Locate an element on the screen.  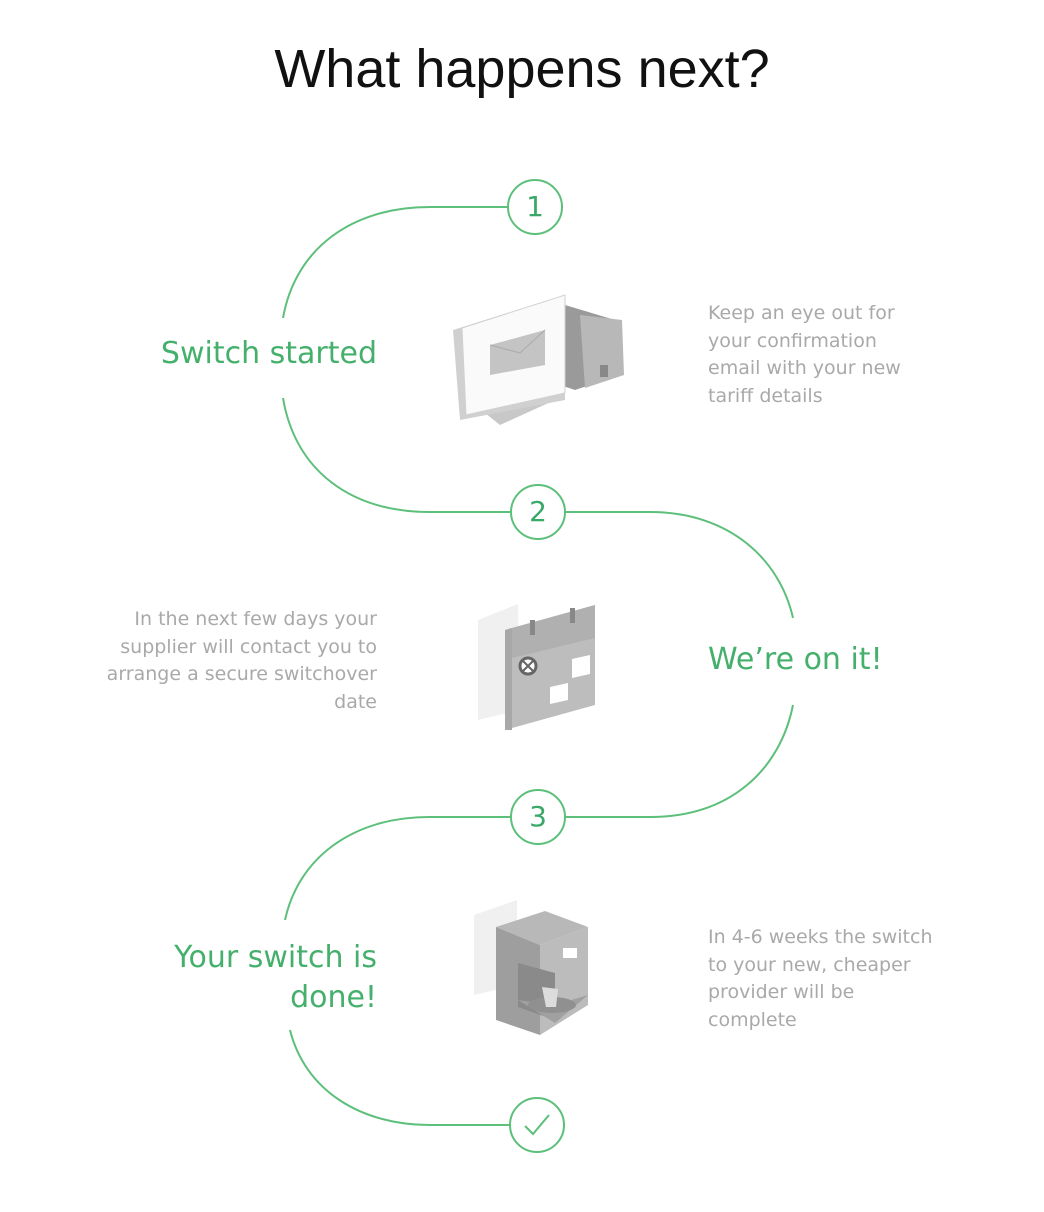
stage-label-3: Your switch is done! is located at coordinates (275, 977).